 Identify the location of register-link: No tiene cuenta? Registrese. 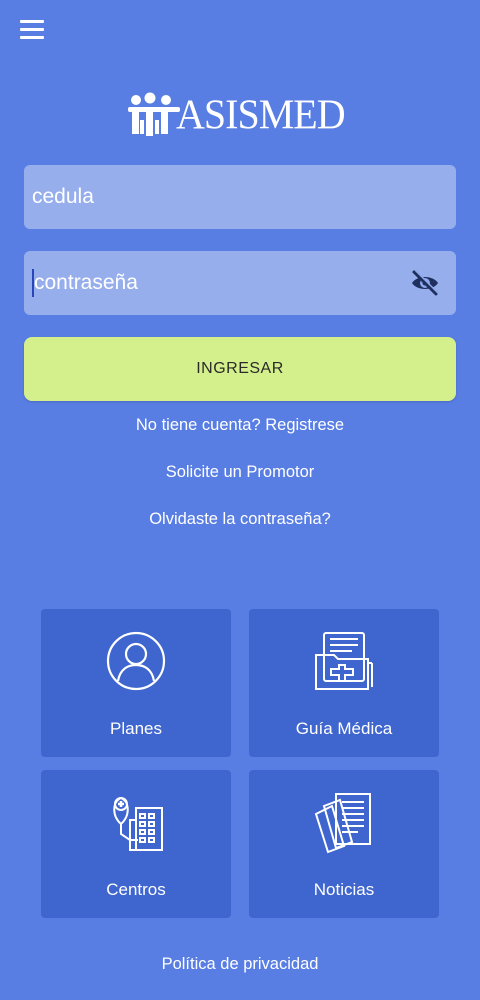
(240, 425).